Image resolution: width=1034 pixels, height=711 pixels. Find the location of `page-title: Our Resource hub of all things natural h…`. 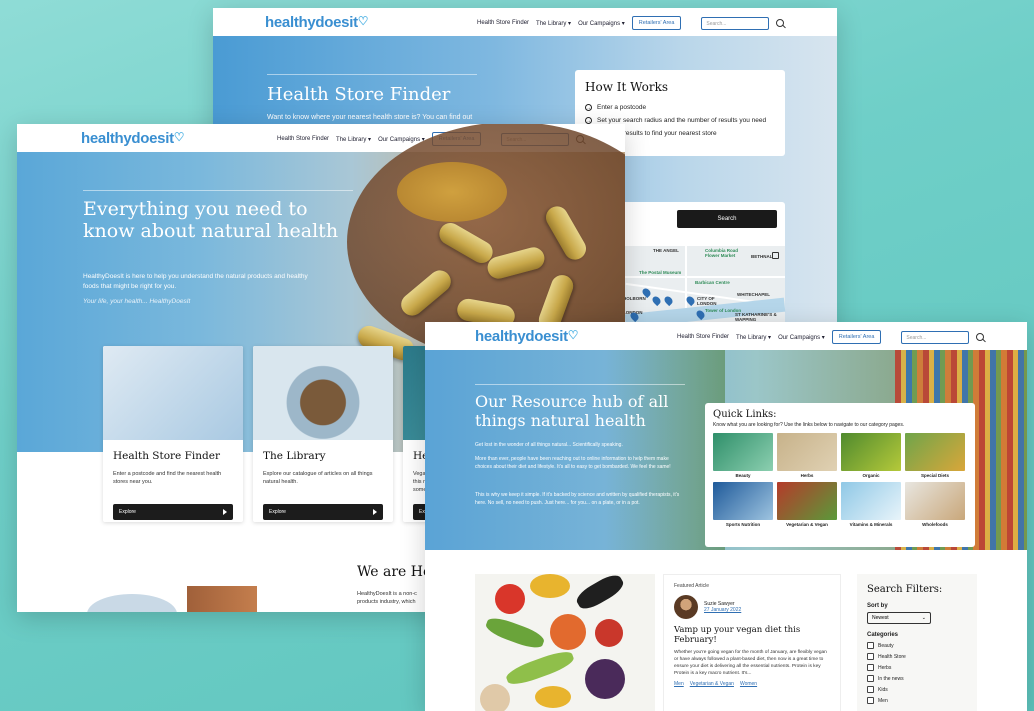

page-title: Our Resource hub of all things natural h… is located at coordinates (572, 411).